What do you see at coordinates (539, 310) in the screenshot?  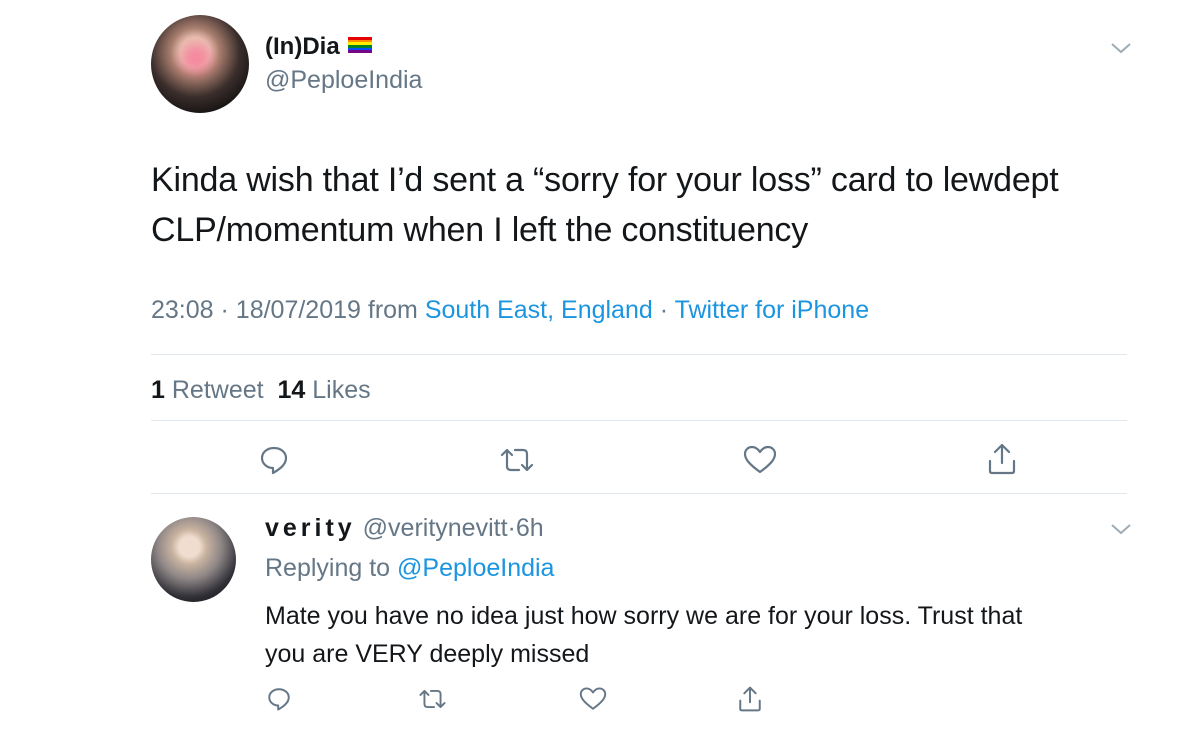 I see `tweet-location-link: South East, England` at bounding box center [539, 310].